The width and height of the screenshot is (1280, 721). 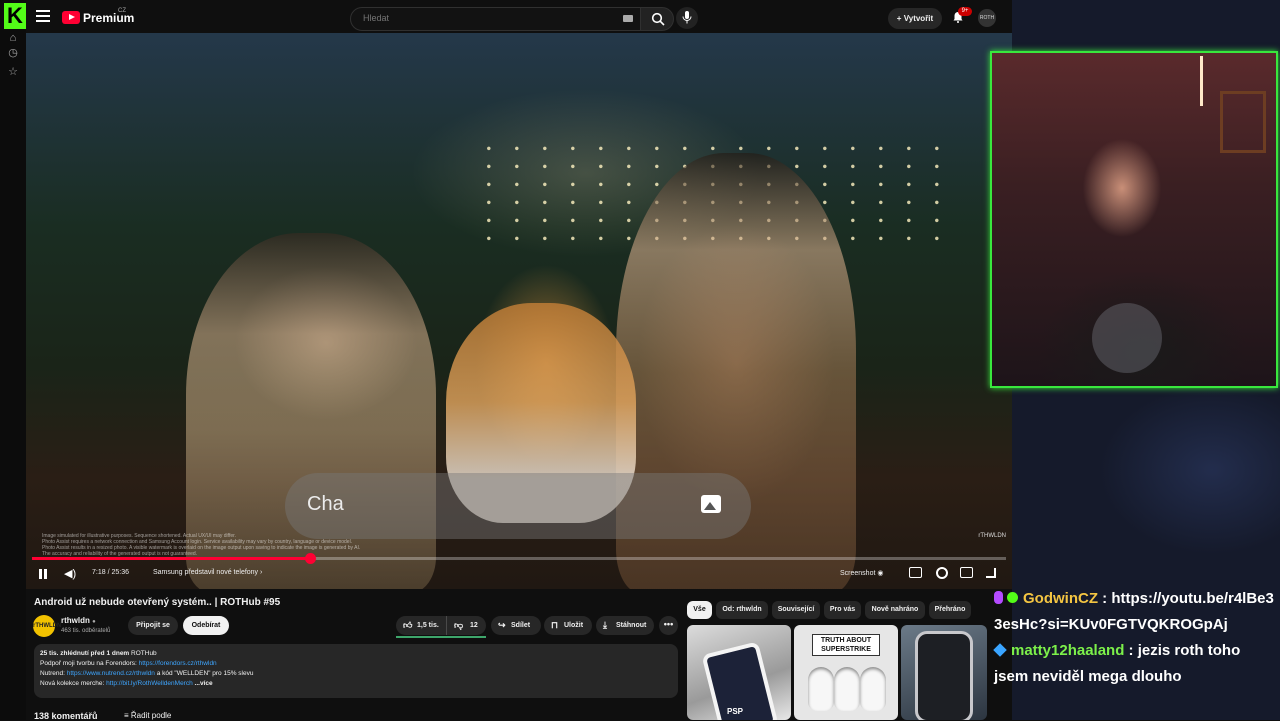 What do you see at coordinates (459, 625) in the screenshot?
I see `thumbs-down-icon: 👎︎` at bounding box center [459, 625].